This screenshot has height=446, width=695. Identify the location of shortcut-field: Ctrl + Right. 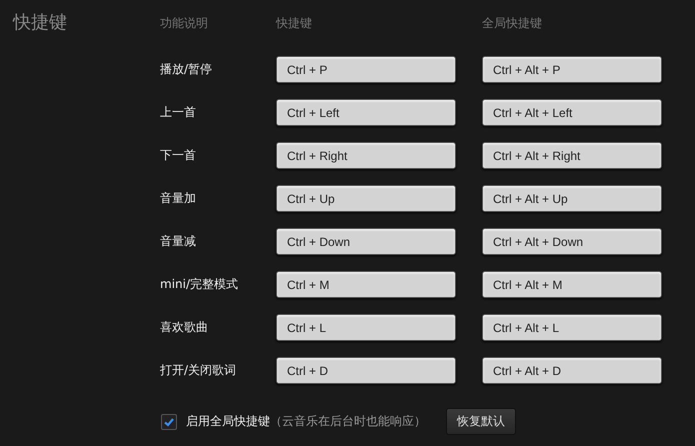
(366, 155).